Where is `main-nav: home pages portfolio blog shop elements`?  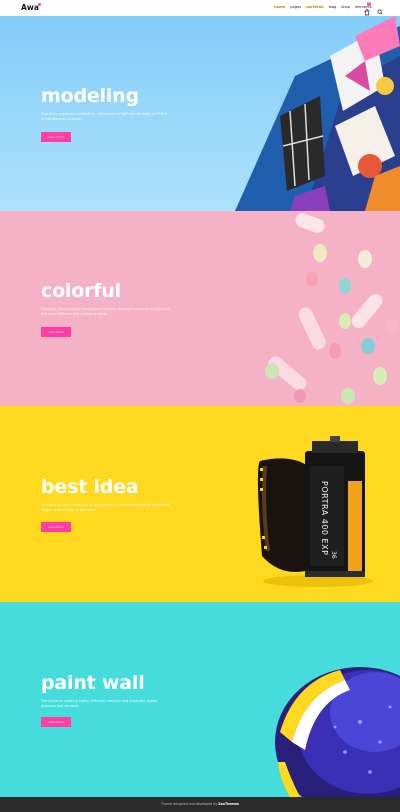 main-nav: home pages portfolio blog shop elements is located at coordinates (323, 7).